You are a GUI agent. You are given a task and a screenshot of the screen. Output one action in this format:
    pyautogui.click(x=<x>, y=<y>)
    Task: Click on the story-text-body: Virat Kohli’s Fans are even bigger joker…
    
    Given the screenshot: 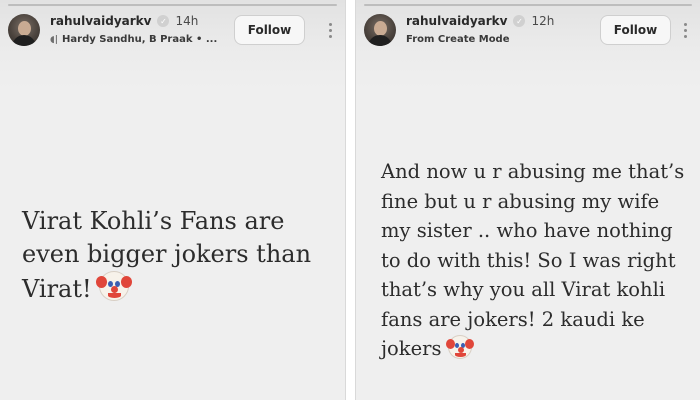 What is the action you would take?
    pyautogui.click(x=167, y=255)
    